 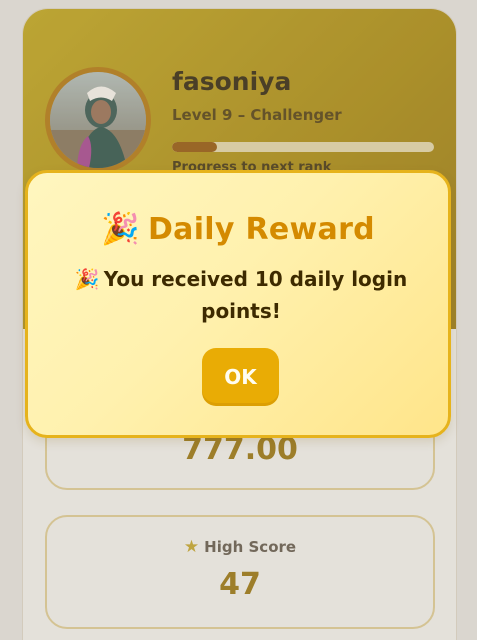 I want to click on reward-message-text: You received 10 daily login points!, so click(x=255, y=295).